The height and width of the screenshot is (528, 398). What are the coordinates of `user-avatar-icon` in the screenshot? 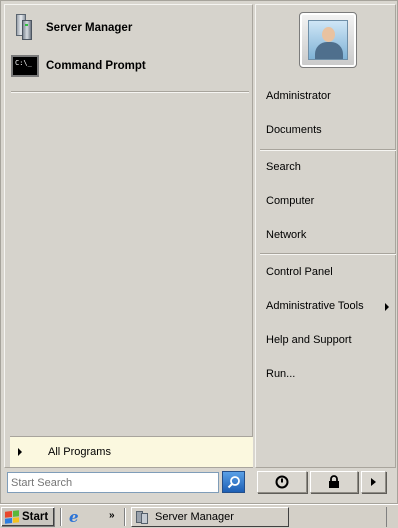 It's located at (328, 40).